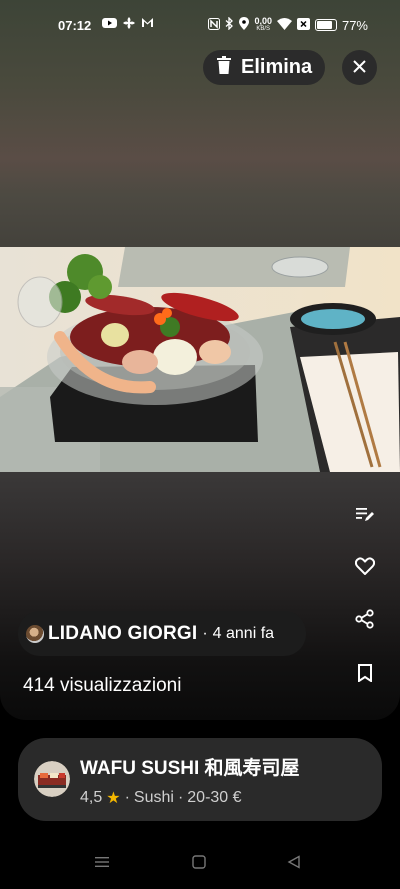 The width and height of the screenshot is (400, 889). Describe the element at coordinates (123, 633) in the screenshot. I see `author-name: LIDANO GIORGI` at that location.